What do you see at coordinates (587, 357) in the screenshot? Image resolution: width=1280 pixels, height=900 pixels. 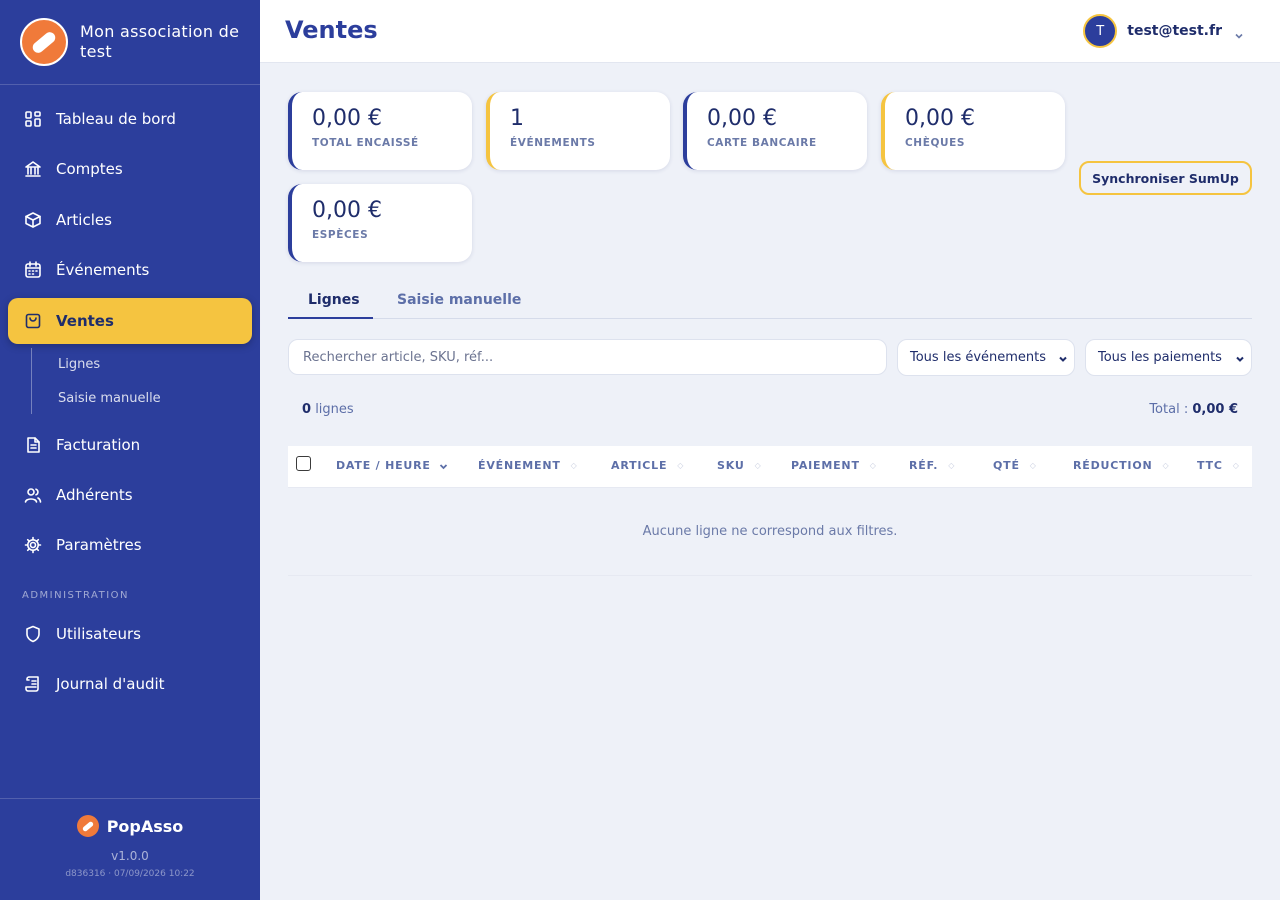 I see `search-input` at bounding box center [587, 357].